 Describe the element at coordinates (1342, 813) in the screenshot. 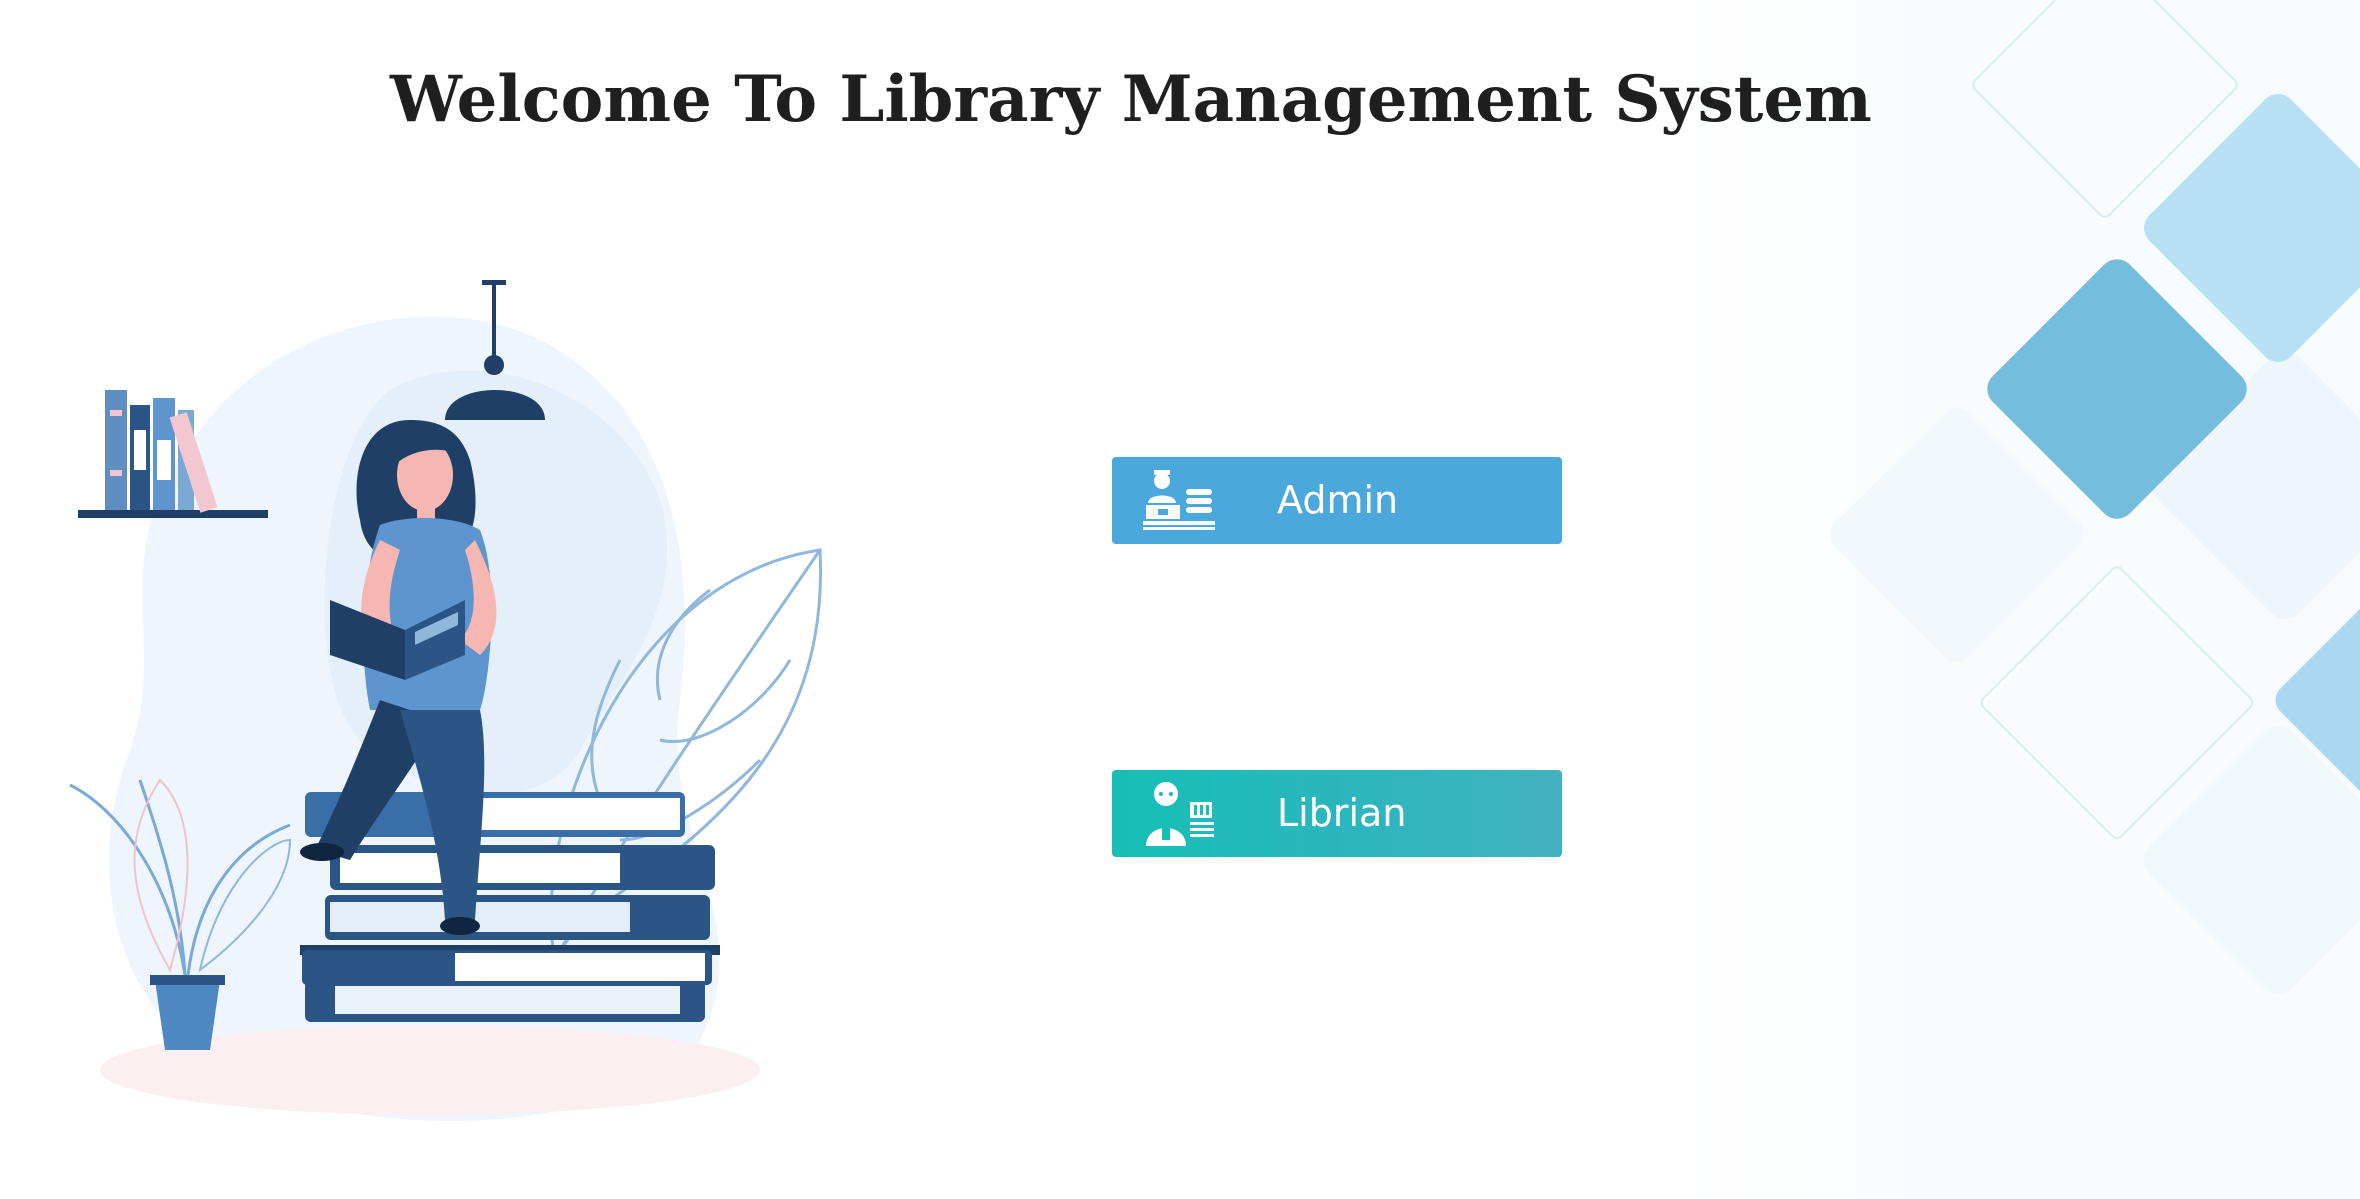

I see `librarian-button-label: Librian` at that location.